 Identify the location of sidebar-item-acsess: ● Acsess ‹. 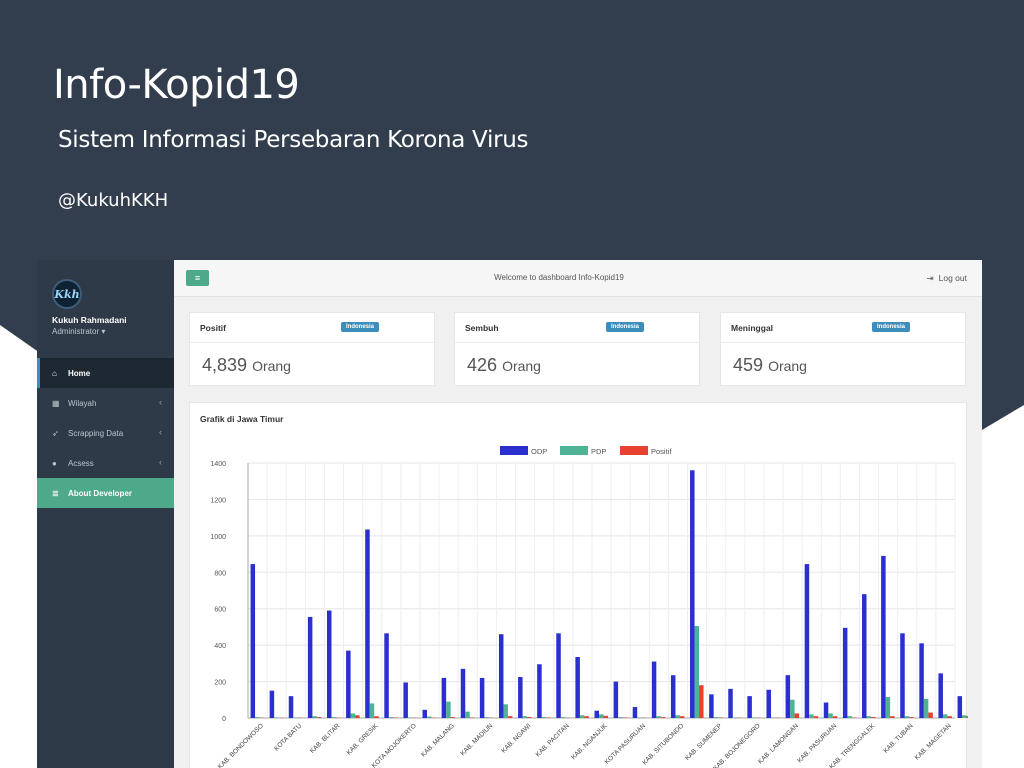
(105, 463).